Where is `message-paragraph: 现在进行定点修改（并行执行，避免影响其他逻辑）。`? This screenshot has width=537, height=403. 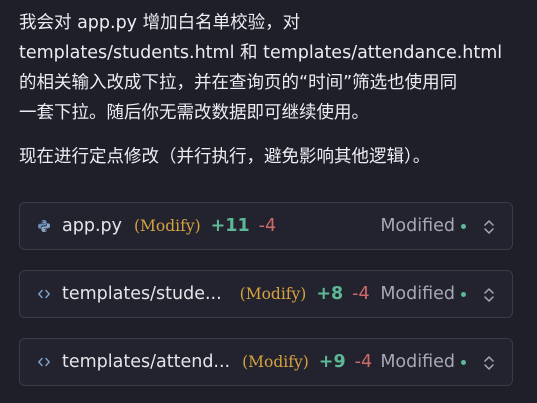
message-paragraph: 现在进行定点修改（并行执行，避免影响其他逻辑）。 is located at coordinates (225, 157).